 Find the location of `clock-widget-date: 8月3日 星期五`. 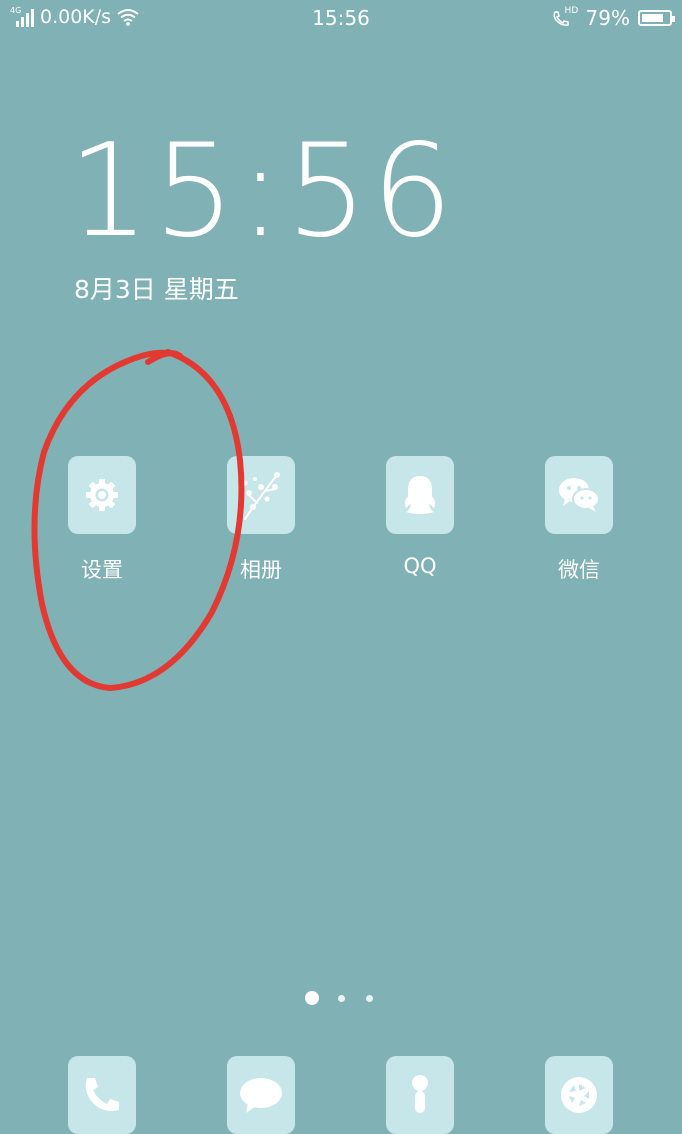

clock-widget-date: 8月3日 星期五 is located at coordinates (156, 289).